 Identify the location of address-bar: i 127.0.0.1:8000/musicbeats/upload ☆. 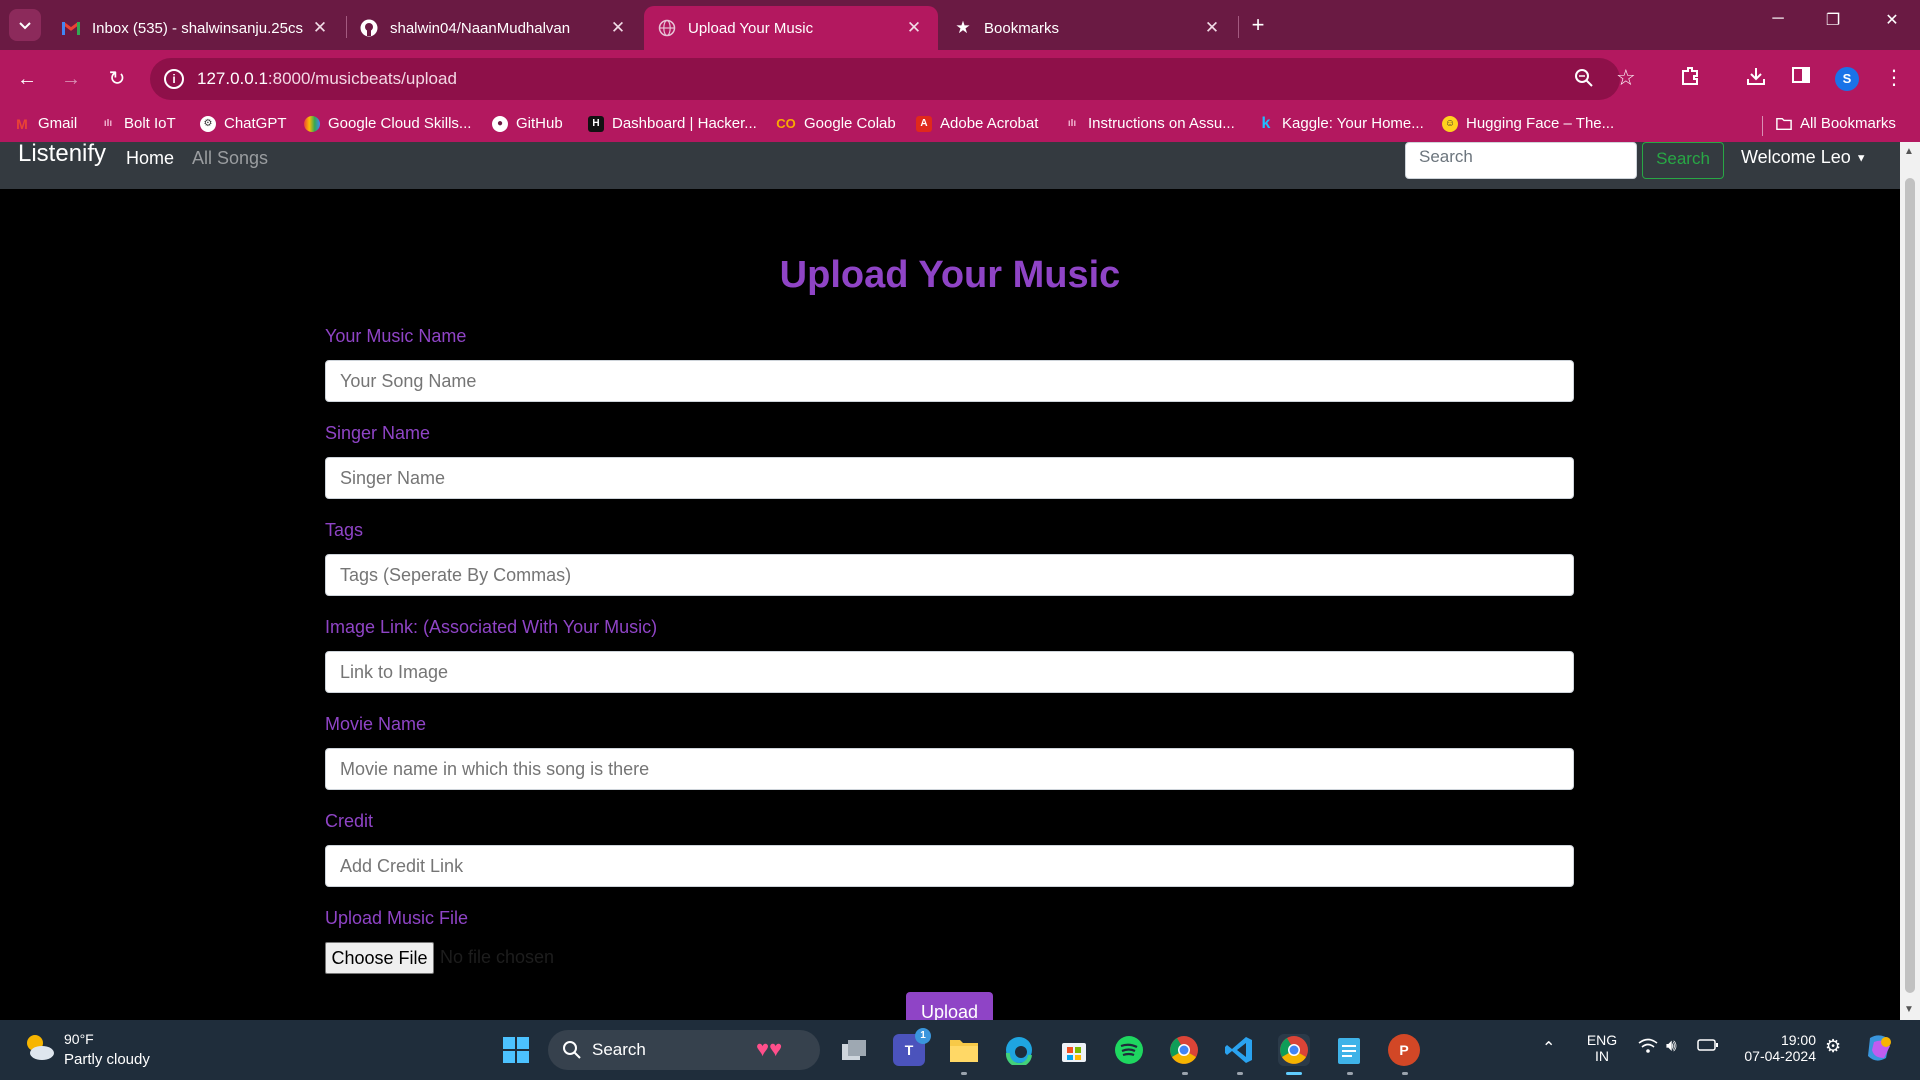
(893, 79).